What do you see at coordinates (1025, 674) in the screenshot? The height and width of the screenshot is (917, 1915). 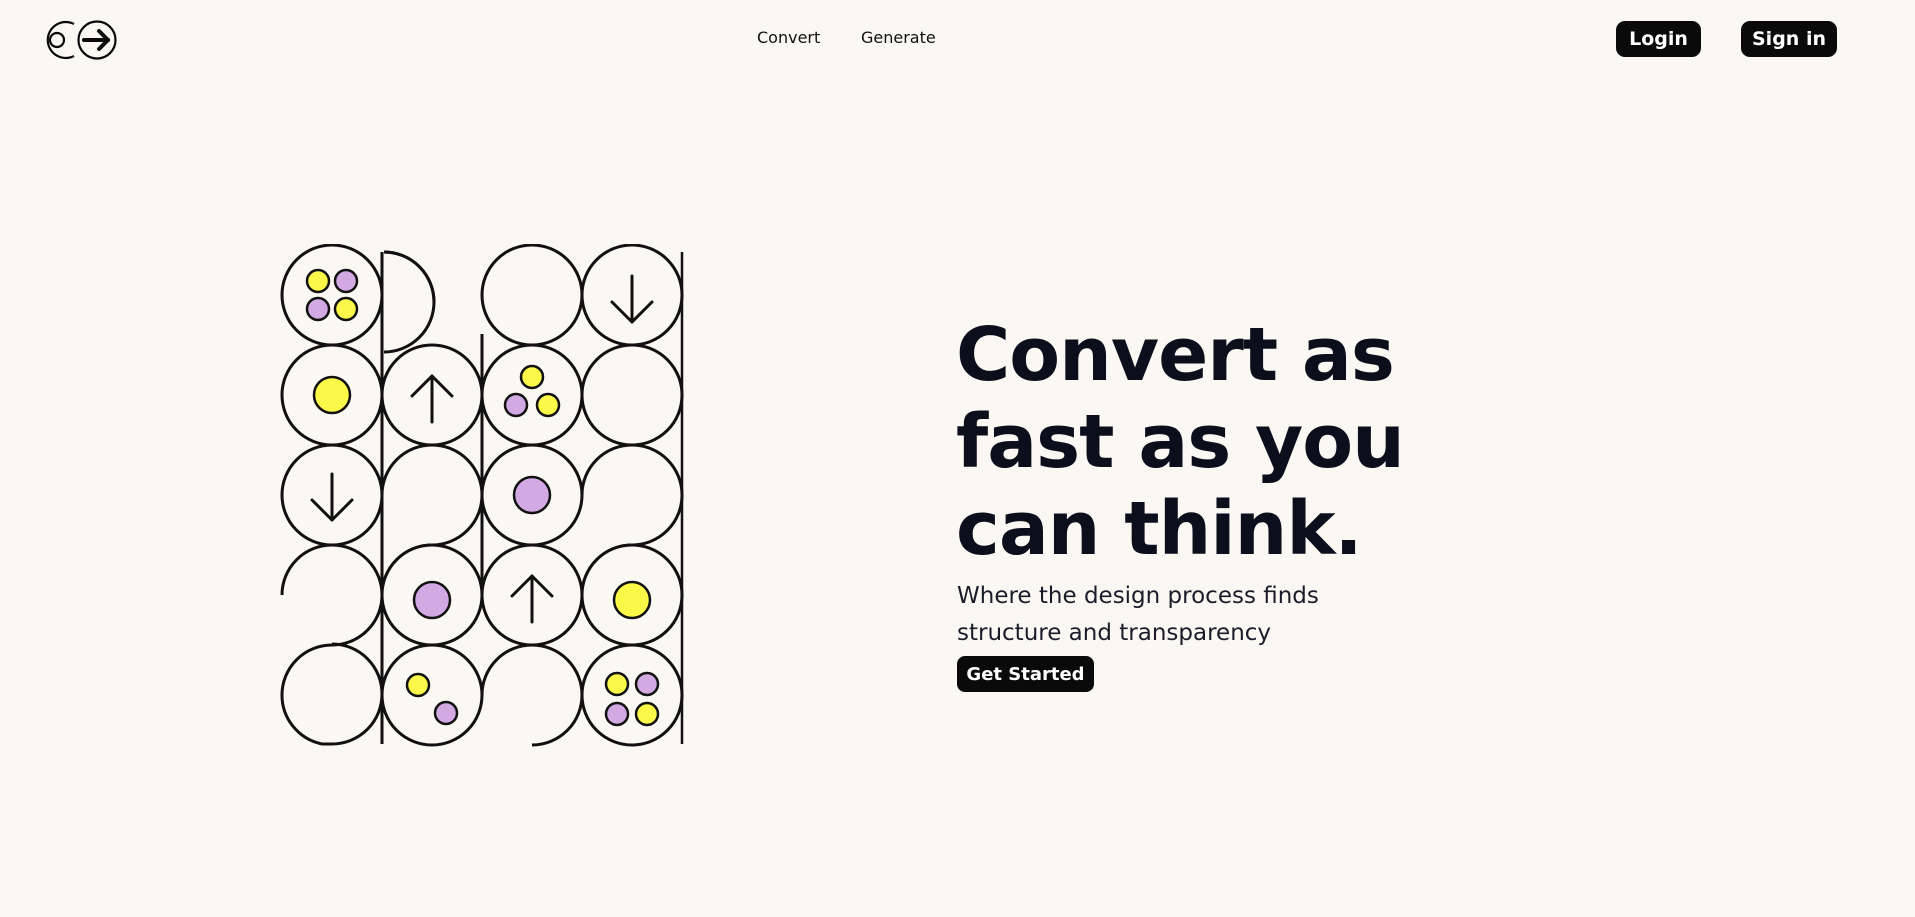 I see `get-started-button: Get Started` at bounding box center [1025, 674].